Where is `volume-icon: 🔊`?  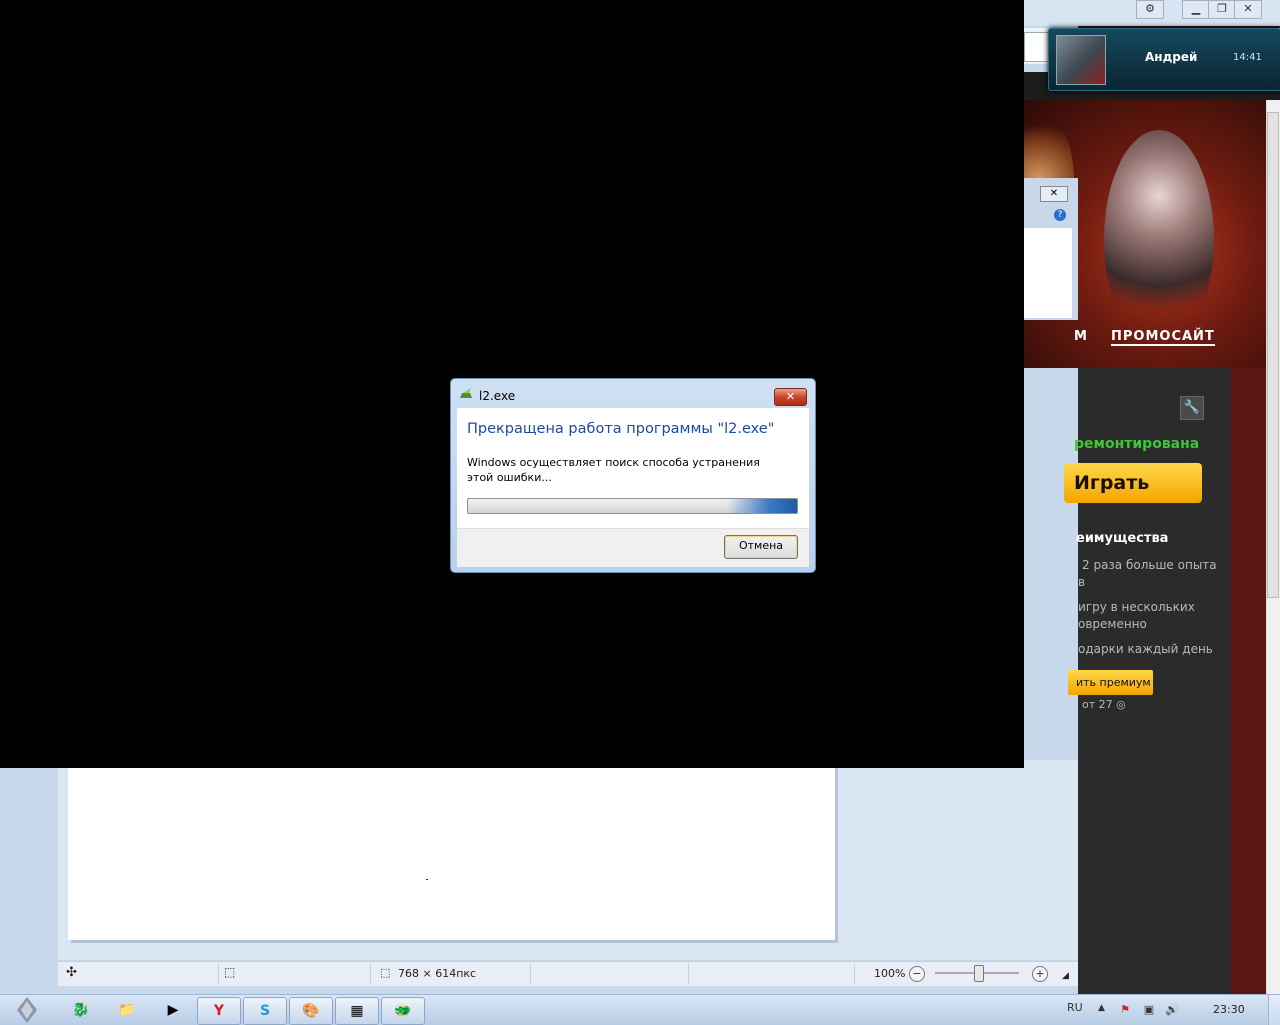 volume-icon: 🔊 is located at coordinates (1172, 1010).